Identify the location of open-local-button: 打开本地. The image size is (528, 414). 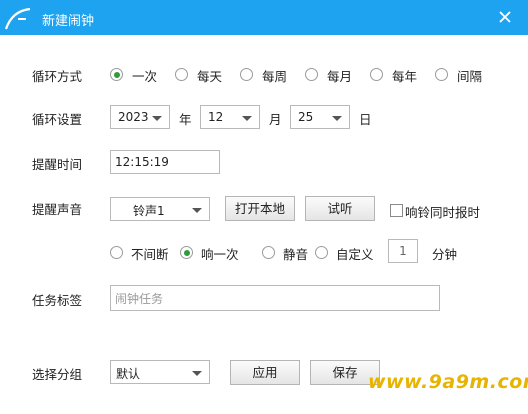
(260, 208).